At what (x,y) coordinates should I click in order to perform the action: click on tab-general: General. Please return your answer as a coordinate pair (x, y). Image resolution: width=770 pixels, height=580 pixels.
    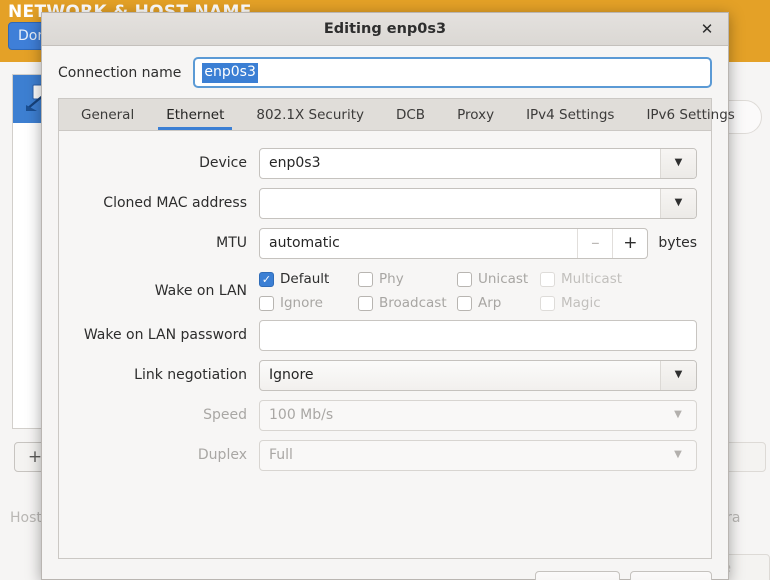
    Looking at the image, I should click on (107, 114).